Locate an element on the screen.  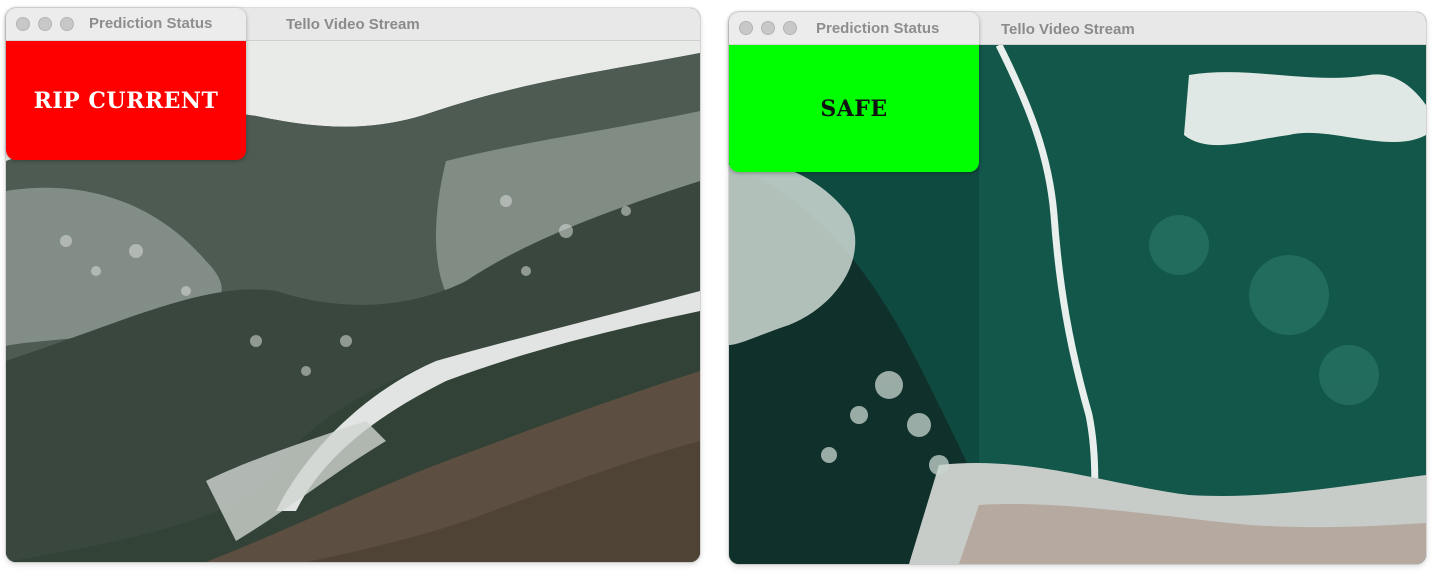
prediction-panel: RIP CURRENT is located at coordinates (126, 100).